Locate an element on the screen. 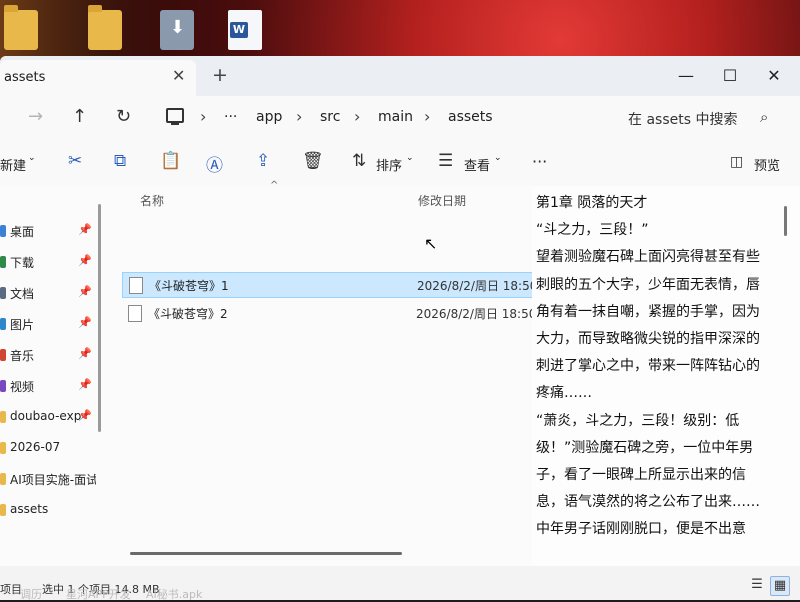 The height and width of the screenshot is (602, 800). details-view-icon: ☰ is located at coordinates (757, 585).